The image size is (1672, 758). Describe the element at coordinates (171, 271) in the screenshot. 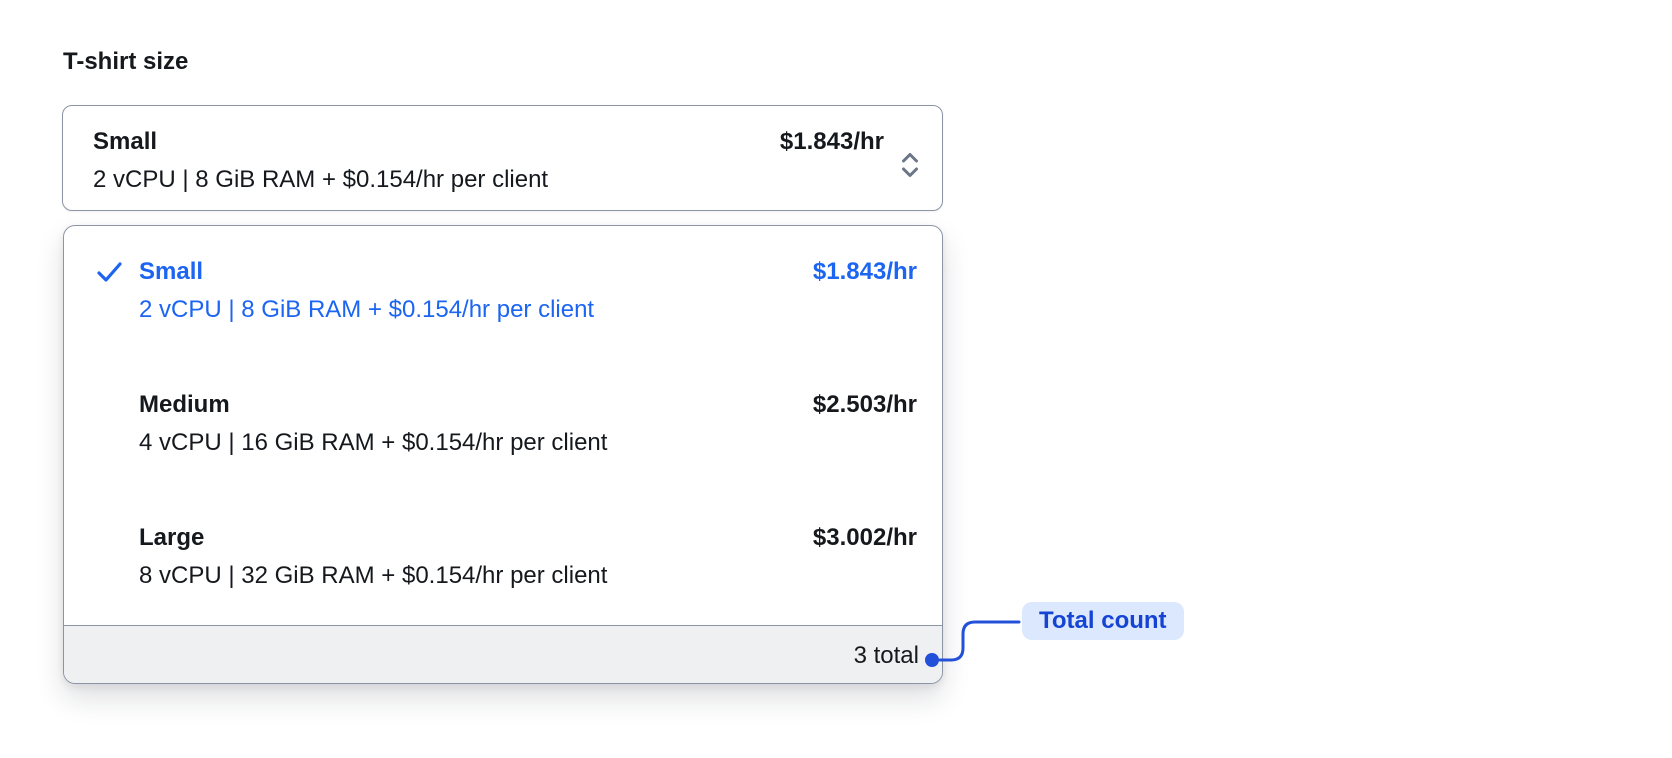

I see `option-name: Small` at that location.